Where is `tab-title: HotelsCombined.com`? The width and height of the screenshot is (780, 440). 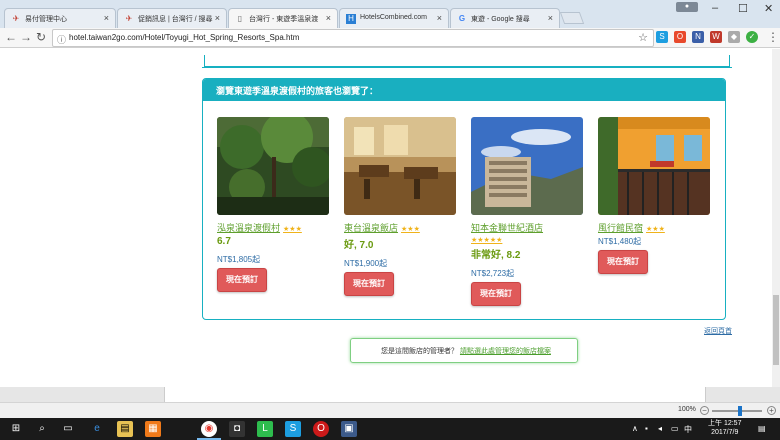
tab-title: HotelsCombined.com is located at coordinates (393, 17).